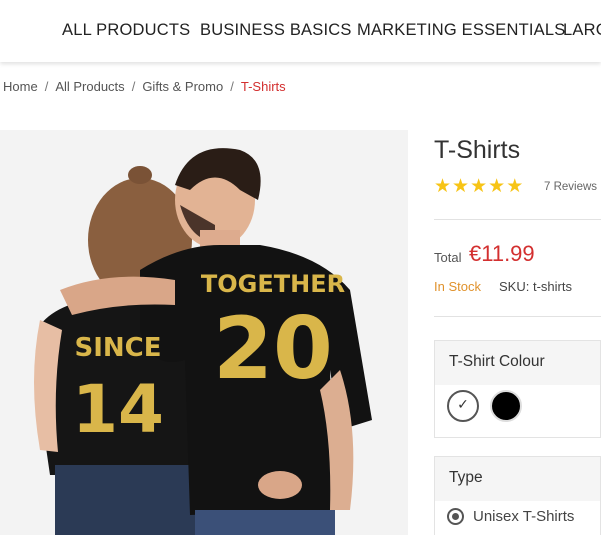 This screenshot has height=535, width=601. Describe the element at coordinates (517, 363) in the screenshot. I see `colour-option-heading: T-Shirt Colour` at that location.